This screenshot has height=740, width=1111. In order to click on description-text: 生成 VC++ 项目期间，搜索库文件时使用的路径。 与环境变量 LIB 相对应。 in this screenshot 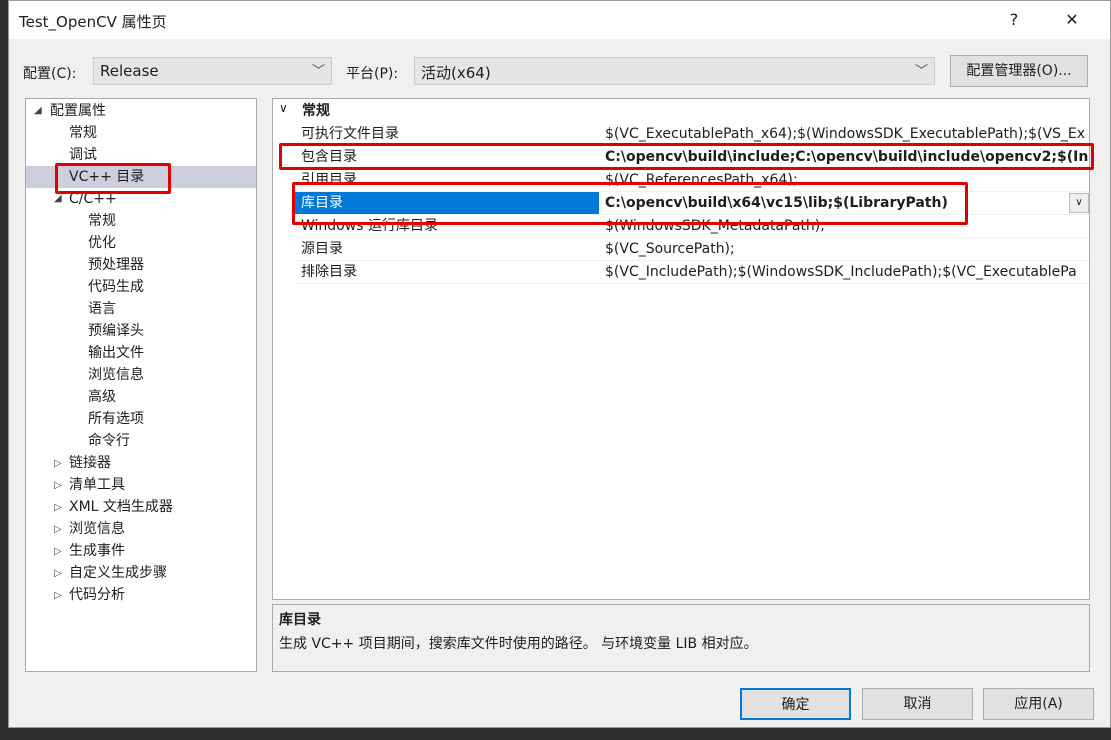, I will do `click(518, 644)`.